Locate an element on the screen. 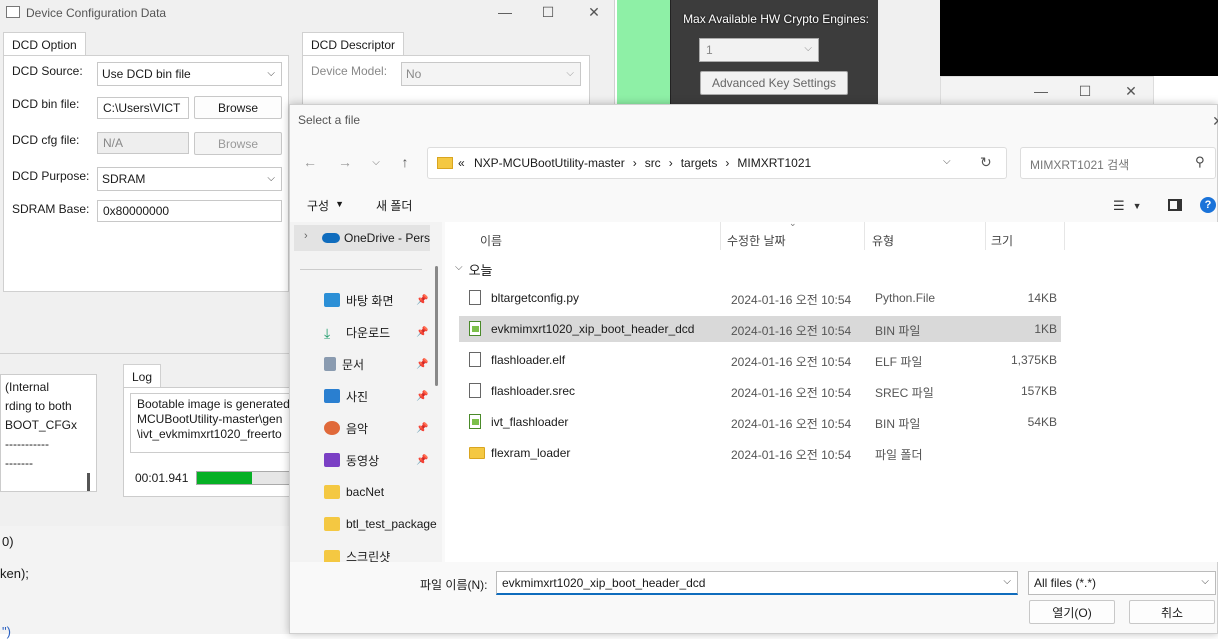  view-options-button: ☰ ▼ is located at coordinates (1127, 206).